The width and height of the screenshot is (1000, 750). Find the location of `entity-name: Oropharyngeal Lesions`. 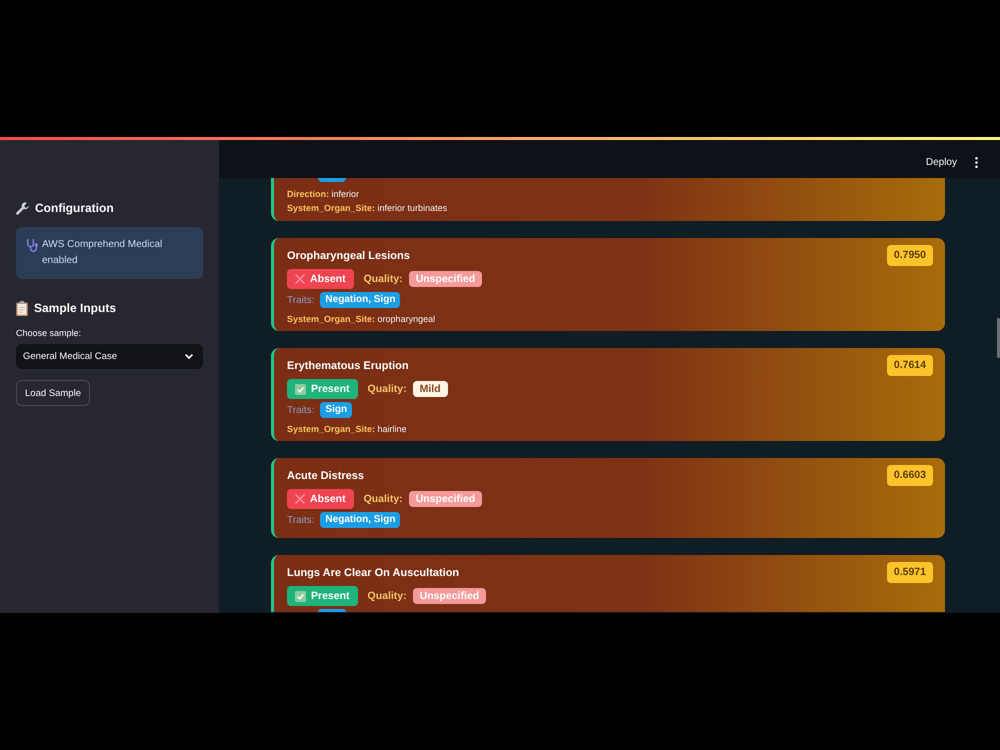

entity-name: Oropharyngeal Lesions is located at coordinates (348, 256).